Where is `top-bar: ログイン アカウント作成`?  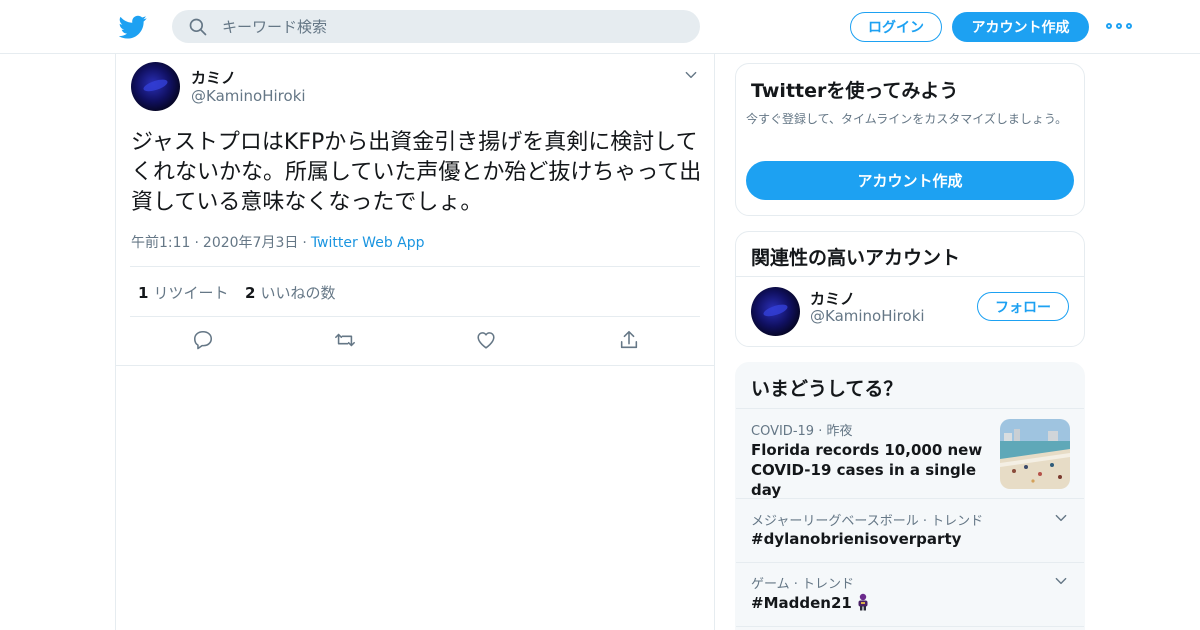 top-bar: ログイン アカウント作成 is located at coordinates (600, 27).